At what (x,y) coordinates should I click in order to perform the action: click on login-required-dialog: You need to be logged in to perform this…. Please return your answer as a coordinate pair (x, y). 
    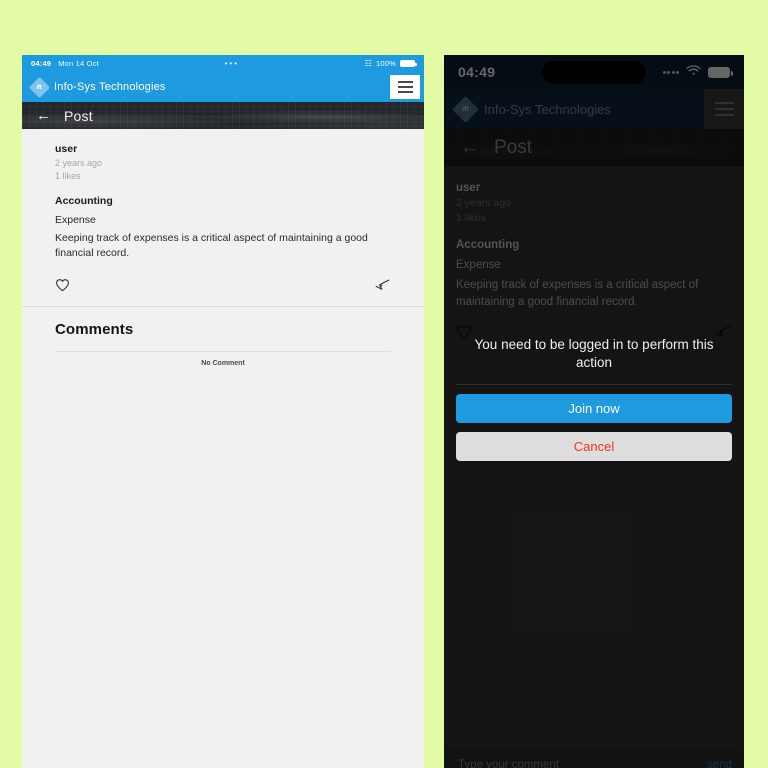
    Looking at the image, I should click on (594, 399).